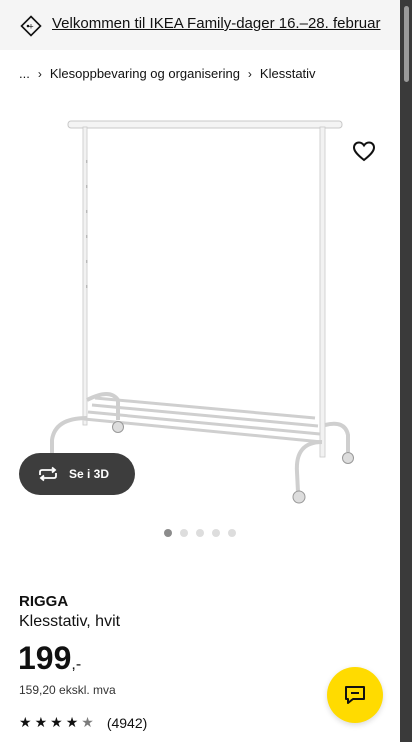 This screenshot has width=412, height=742. I want to click on view-3d-label: Se i 3D, so click(89, 474).